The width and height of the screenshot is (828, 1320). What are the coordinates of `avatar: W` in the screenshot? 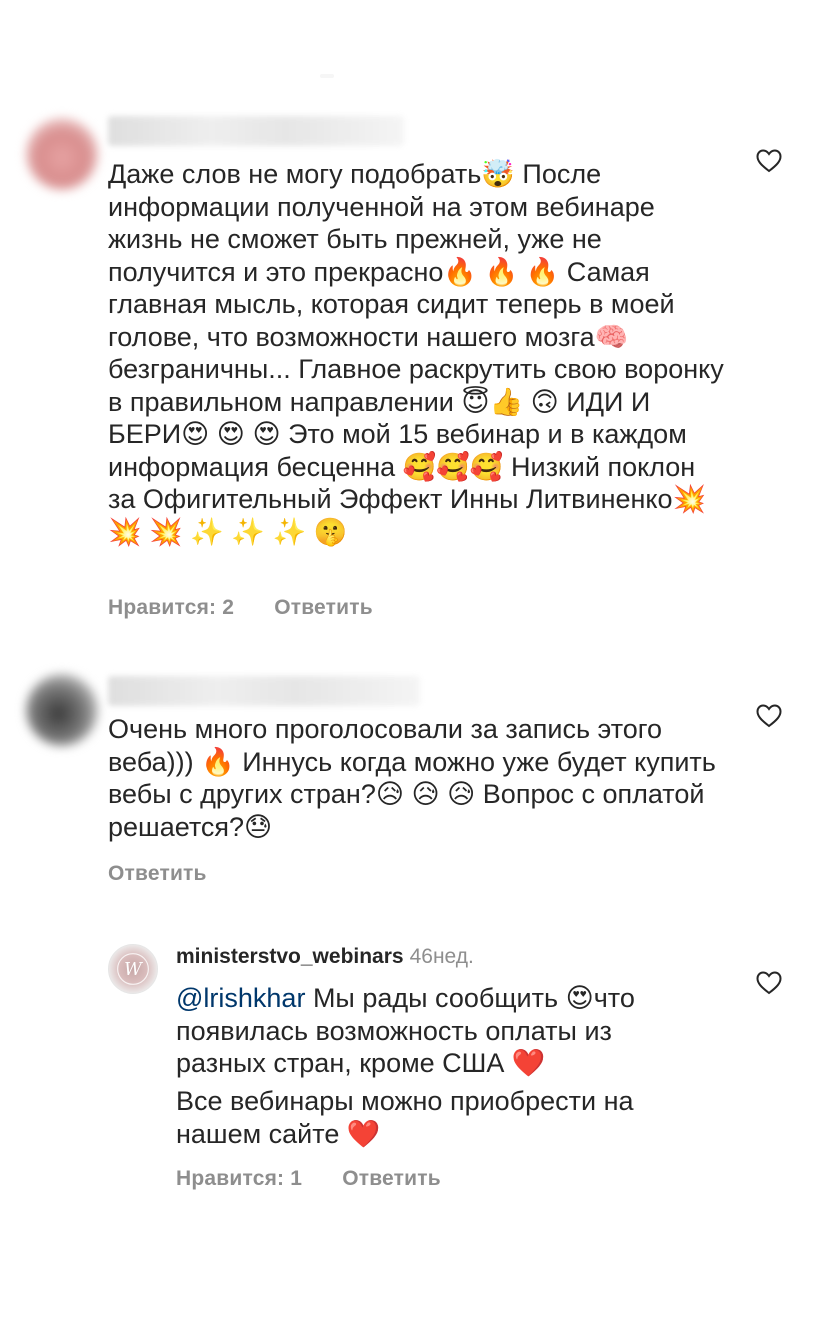 It's located at (133, 969).